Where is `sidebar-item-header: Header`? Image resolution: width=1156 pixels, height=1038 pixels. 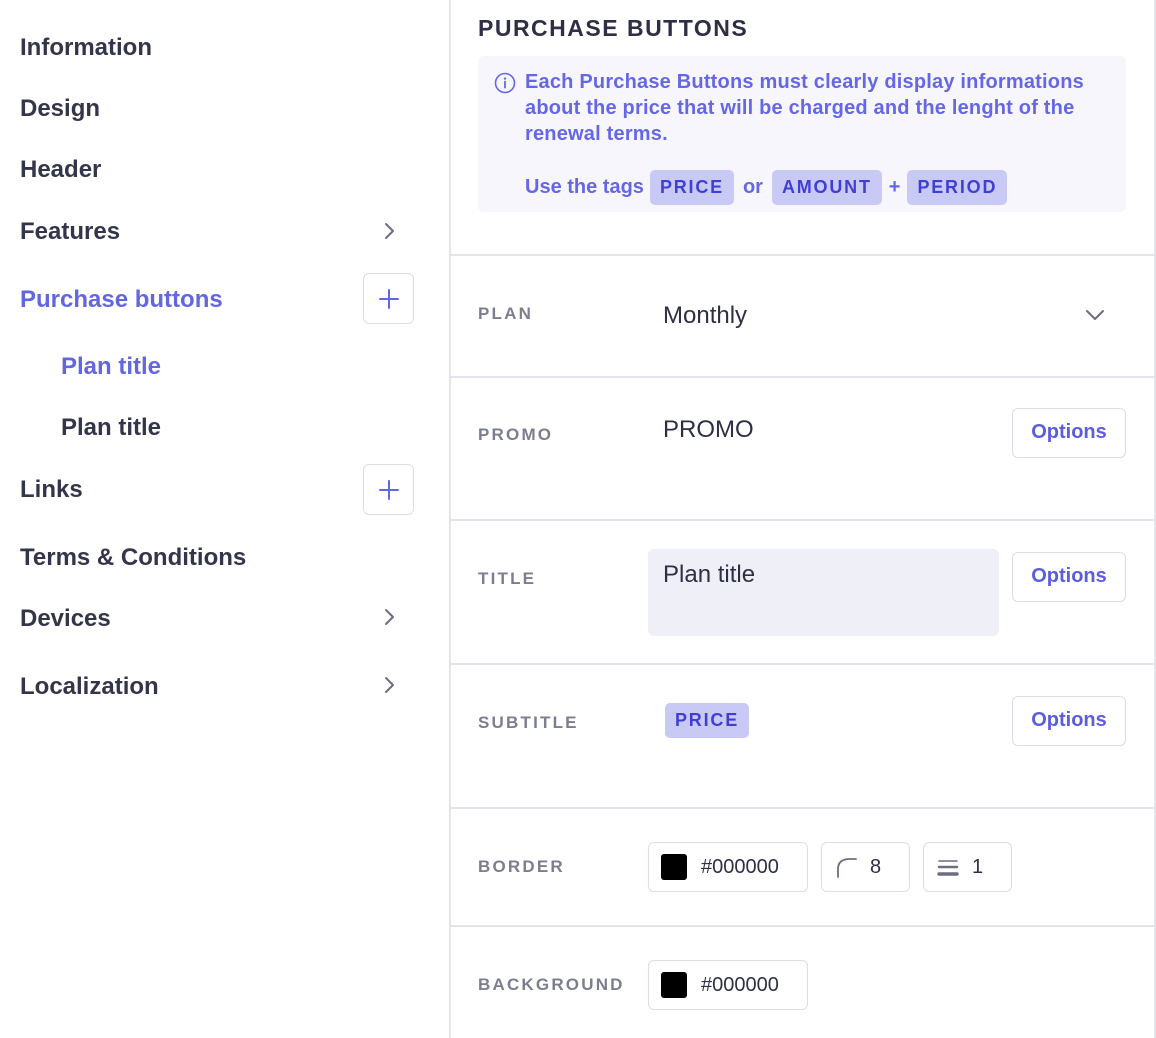
sidebar-item-header: Header is located at coordinates (60, 170).